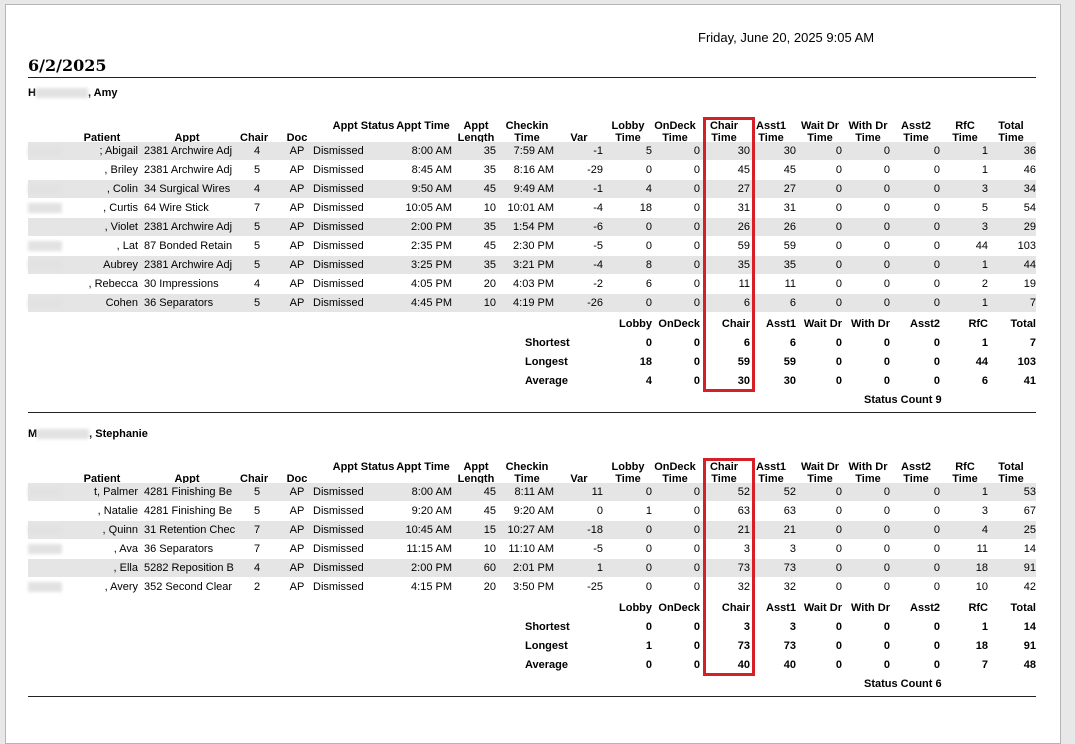  I want to click on table-cell: 10:05 AM, so click(428, 208).